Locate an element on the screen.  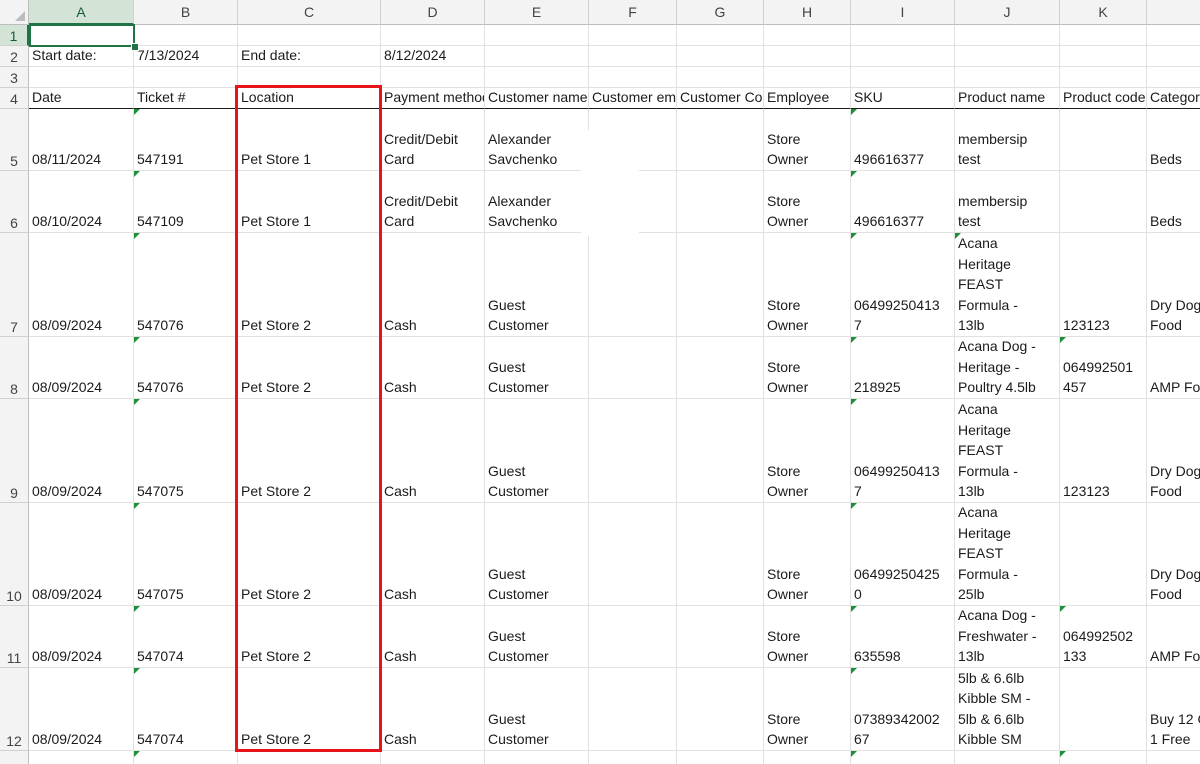
cell-g1 is located at coordinates (720, 35).